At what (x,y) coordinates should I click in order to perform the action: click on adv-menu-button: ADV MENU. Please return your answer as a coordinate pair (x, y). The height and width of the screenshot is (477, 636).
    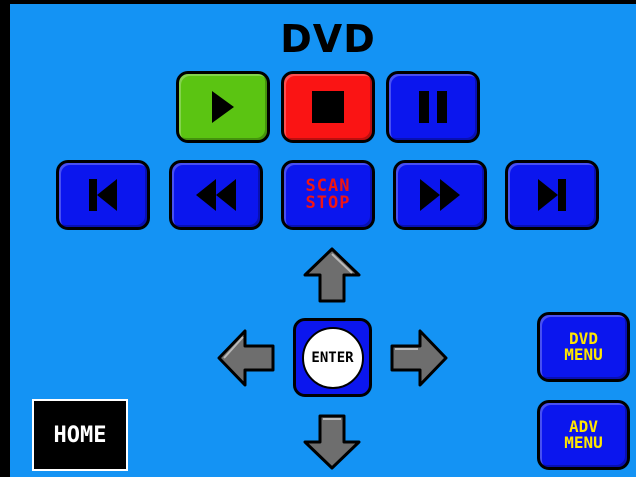
    Looking at the image, I should click on (583, 435).